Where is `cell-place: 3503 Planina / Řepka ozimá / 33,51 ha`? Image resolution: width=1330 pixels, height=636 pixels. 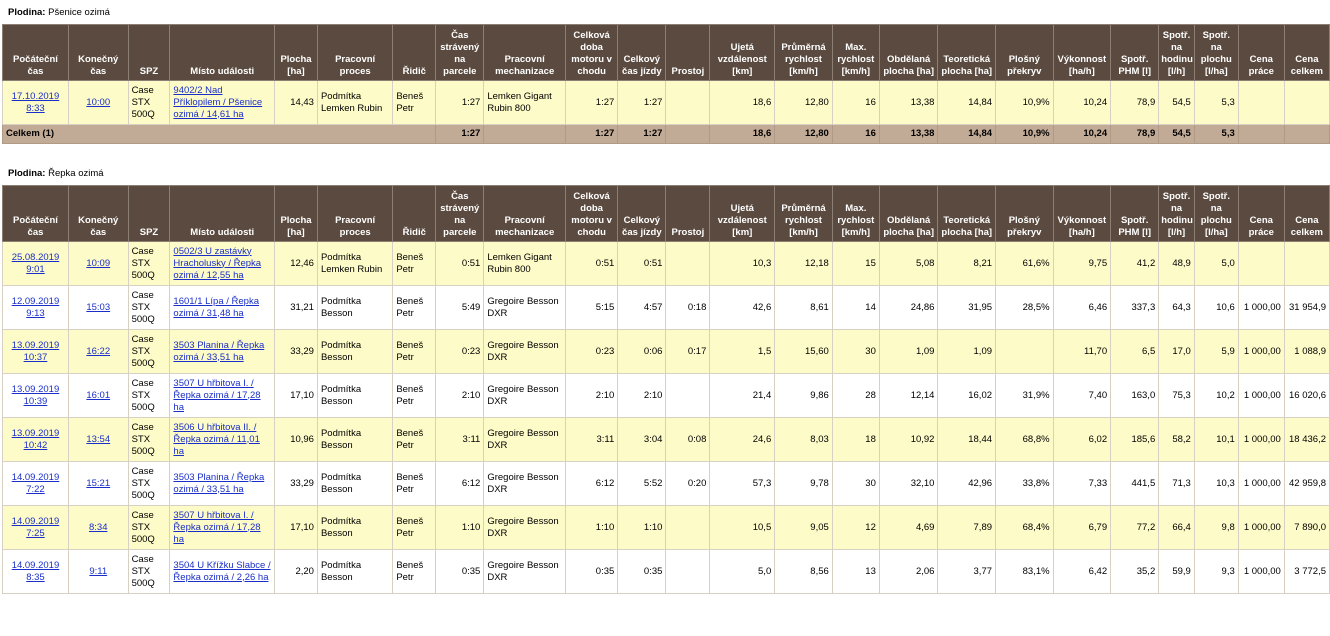
cell-place: 3503 Planina / Řepka ozimá / 33,51 ha is located at coordinates (222, 351).